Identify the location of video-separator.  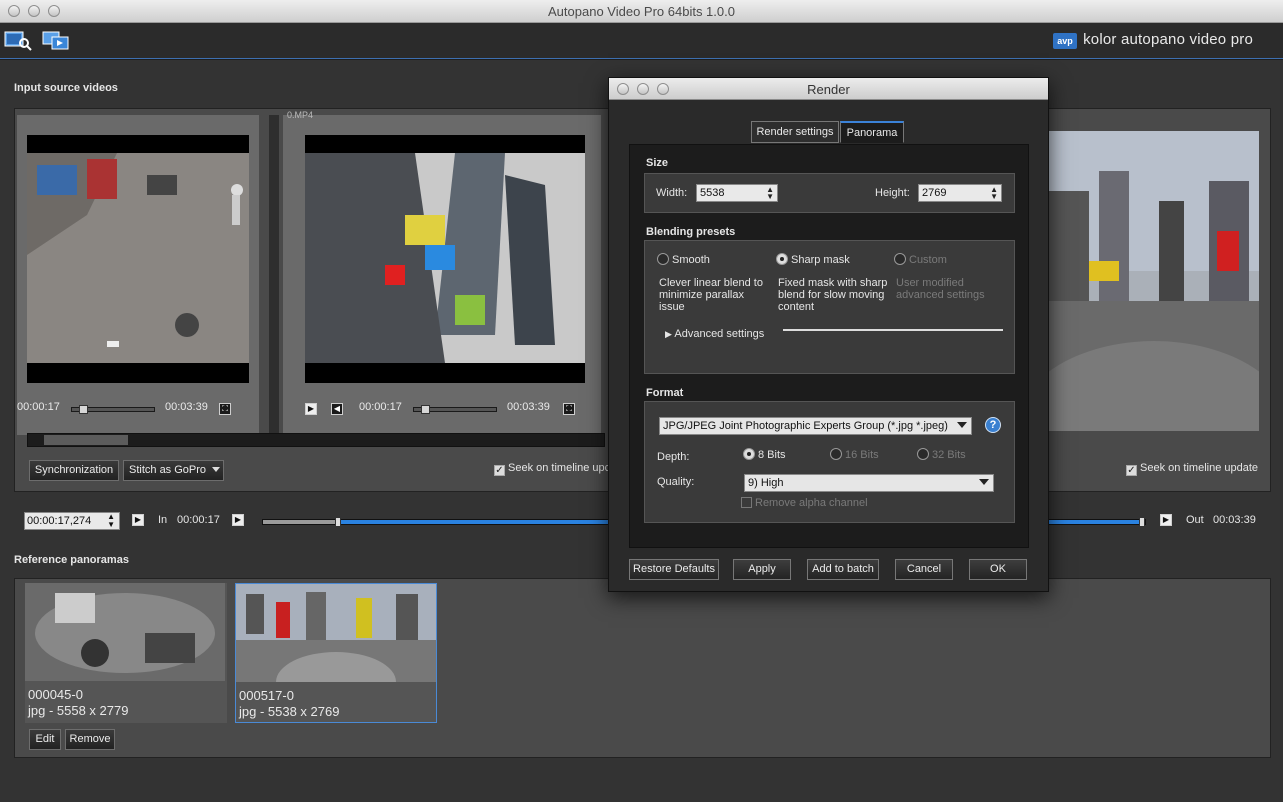
(274, 275).